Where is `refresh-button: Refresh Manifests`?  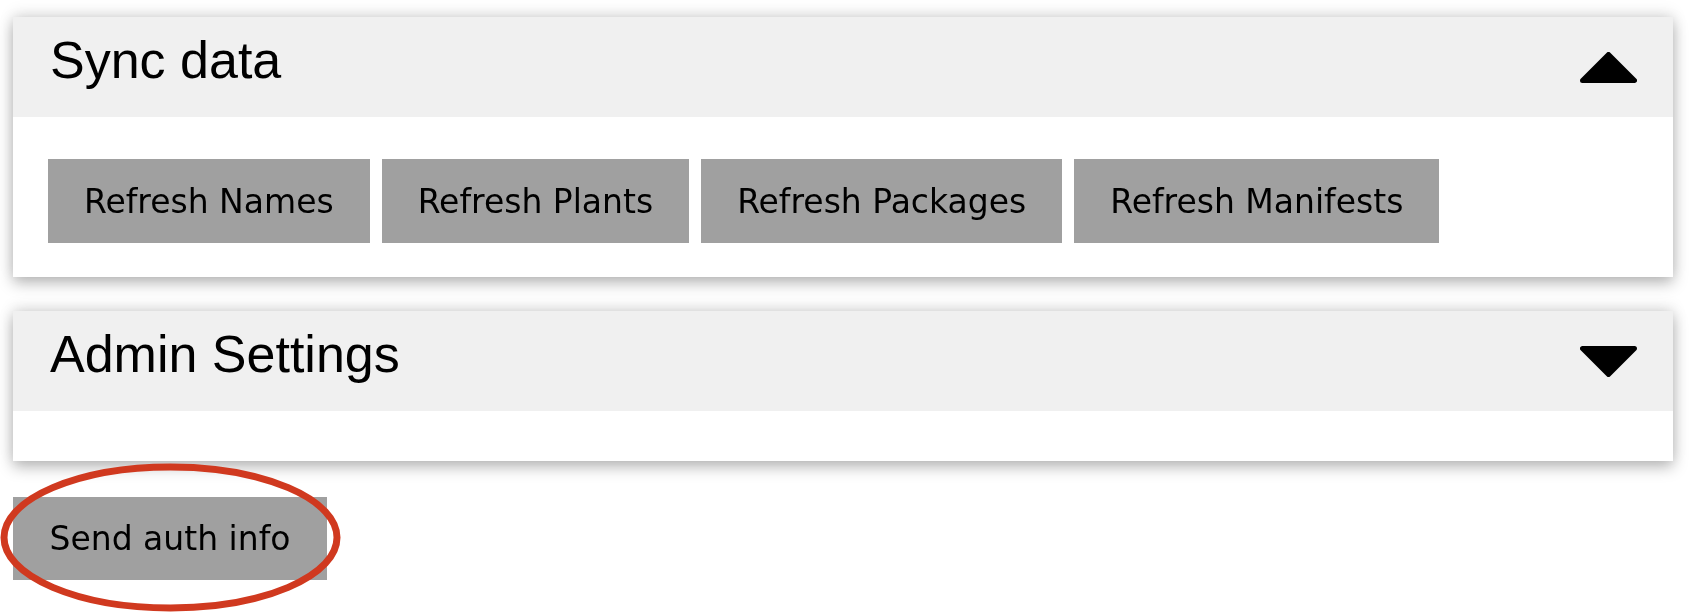
refresh-button: Refresh Manifests is located at coordinates (1257, 201).